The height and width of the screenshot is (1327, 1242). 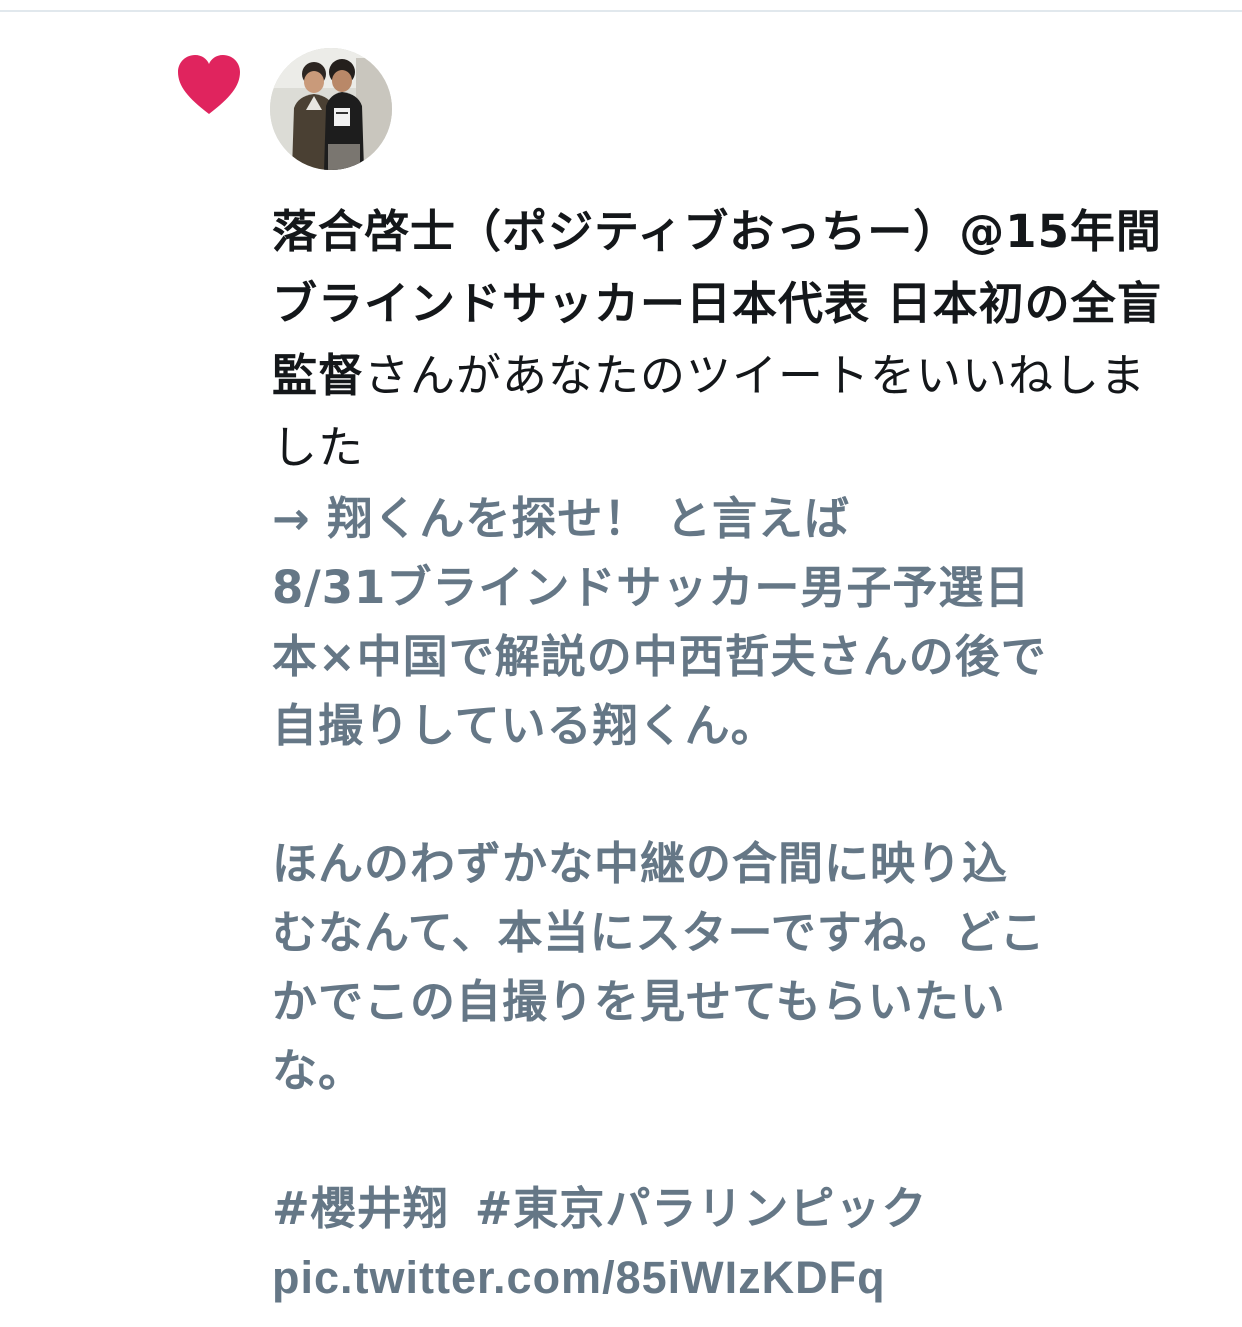 I want to click on tweet-line: → 翔くんを探せ！ と言えば, so click(x=561, y=518).